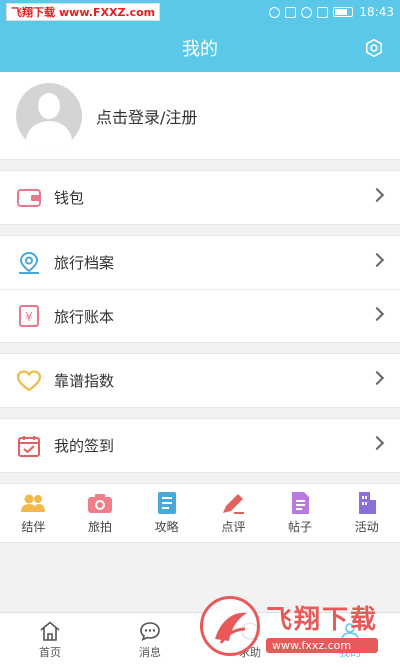 This screenshot has width=400, height=667. What do you see at coordinates (29, 446) in the screenshot?
I see `calendar-check-icon` at bounding box center [29, 446].